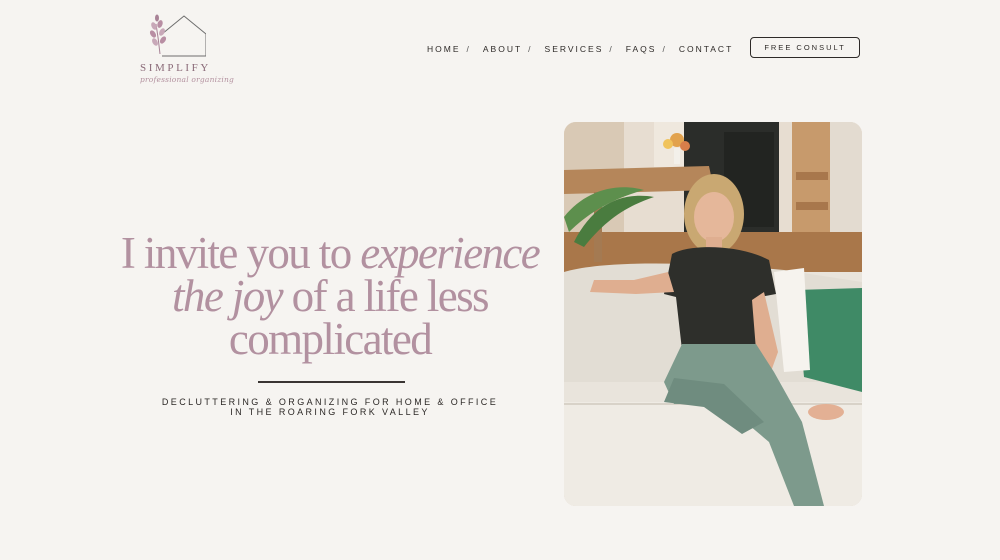  Describe the element at coordinates (641, 49) in the screenshot. I see `nav-item-faqs: FAQS` at that location.